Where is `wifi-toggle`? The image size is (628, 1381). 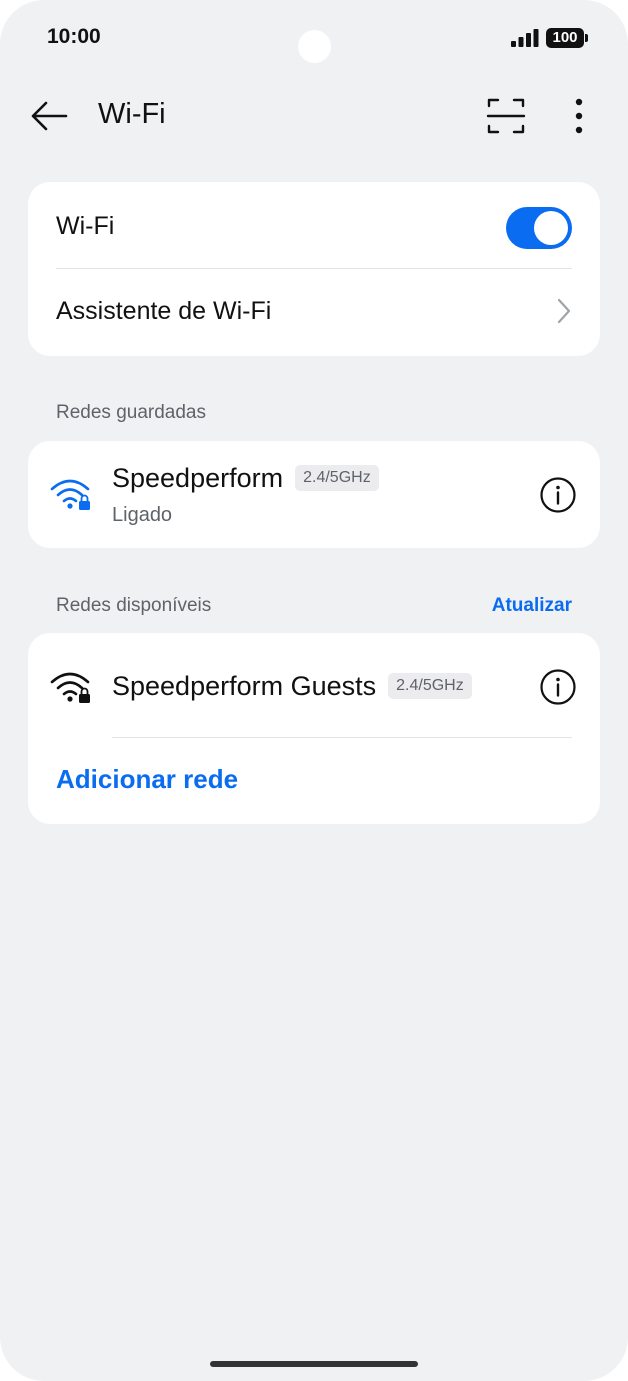
wifi-toggle is located at coordinates (539, 228).